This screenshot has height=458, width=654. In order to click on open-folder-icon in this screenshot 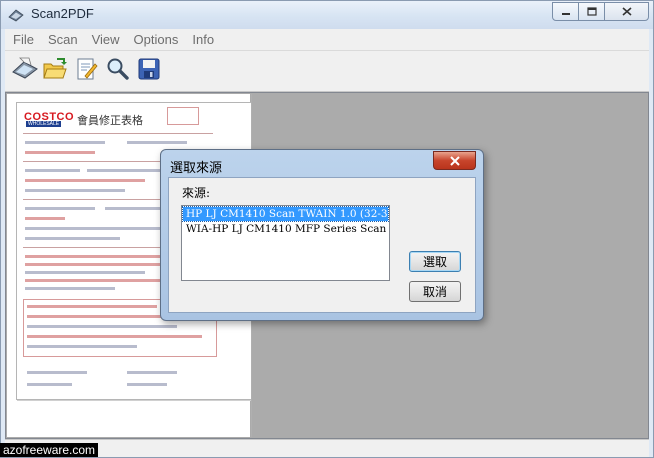, I will do `click(55, 68)`.